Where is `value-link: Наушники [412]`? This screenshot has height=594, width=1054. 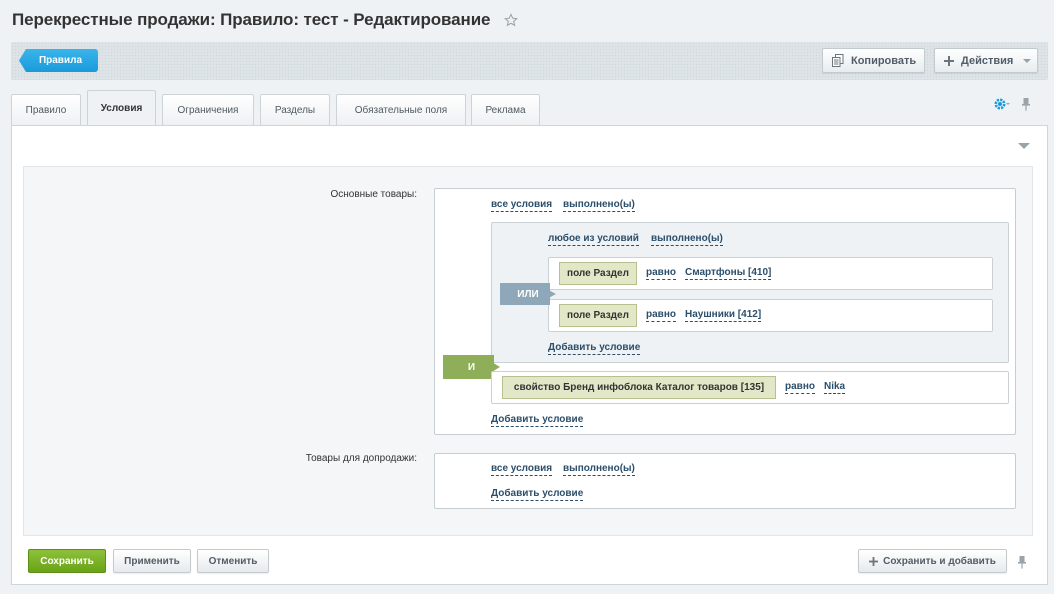 value-link: Наушники [412] is located at coordinates (723, 315).